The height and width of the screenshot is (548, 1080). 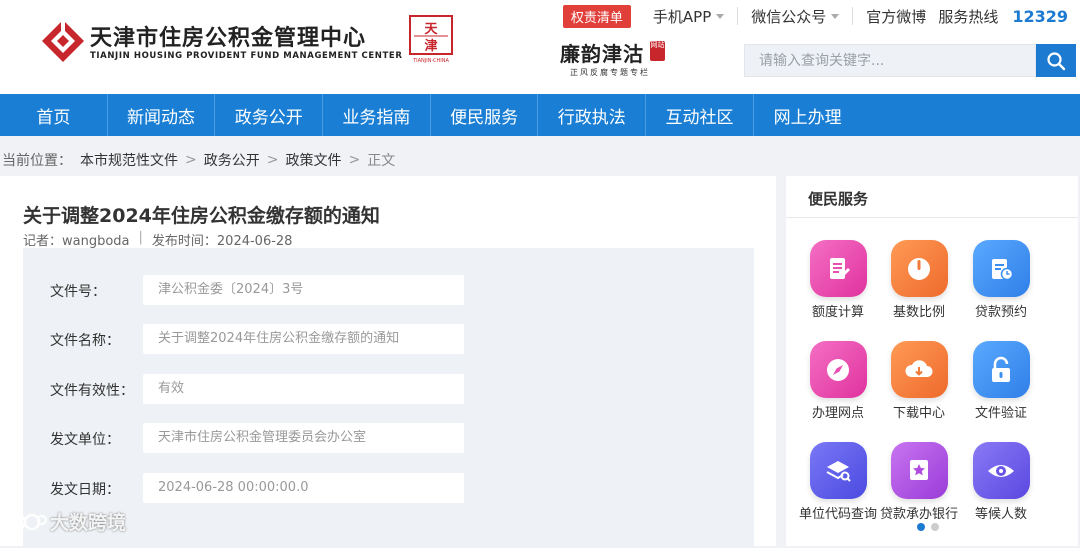 What do you see at coordinates (85, 490) in the screenshot?
I see `field-label: 发文日期：` at bounding box center [85, 490].